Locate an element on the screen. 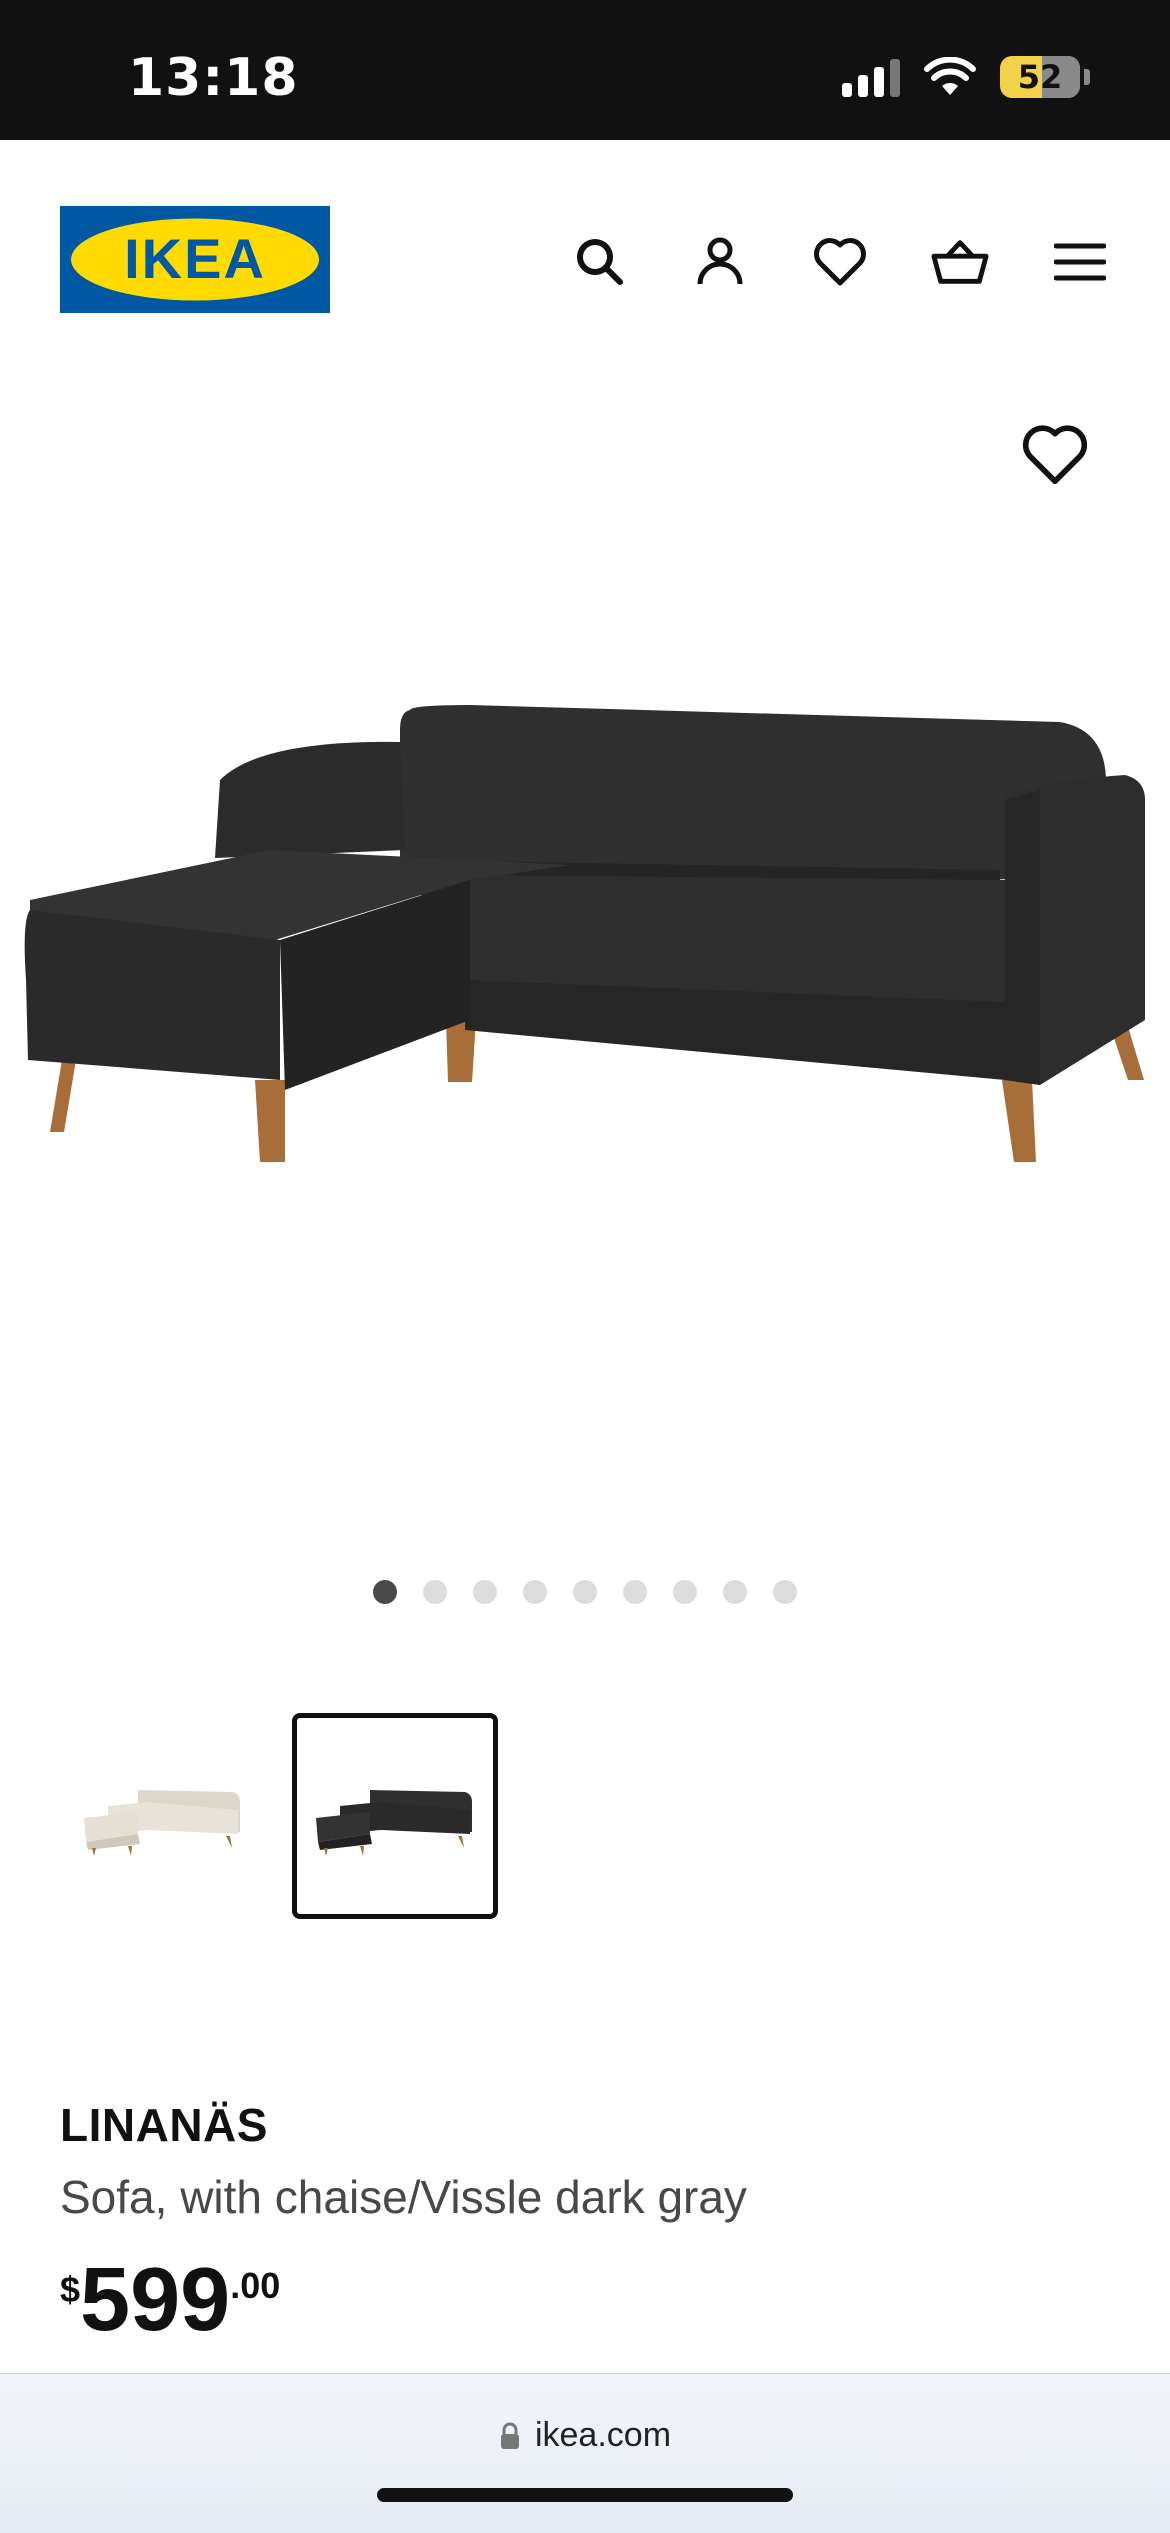  favourites-button is located at coordinates (840, 262).